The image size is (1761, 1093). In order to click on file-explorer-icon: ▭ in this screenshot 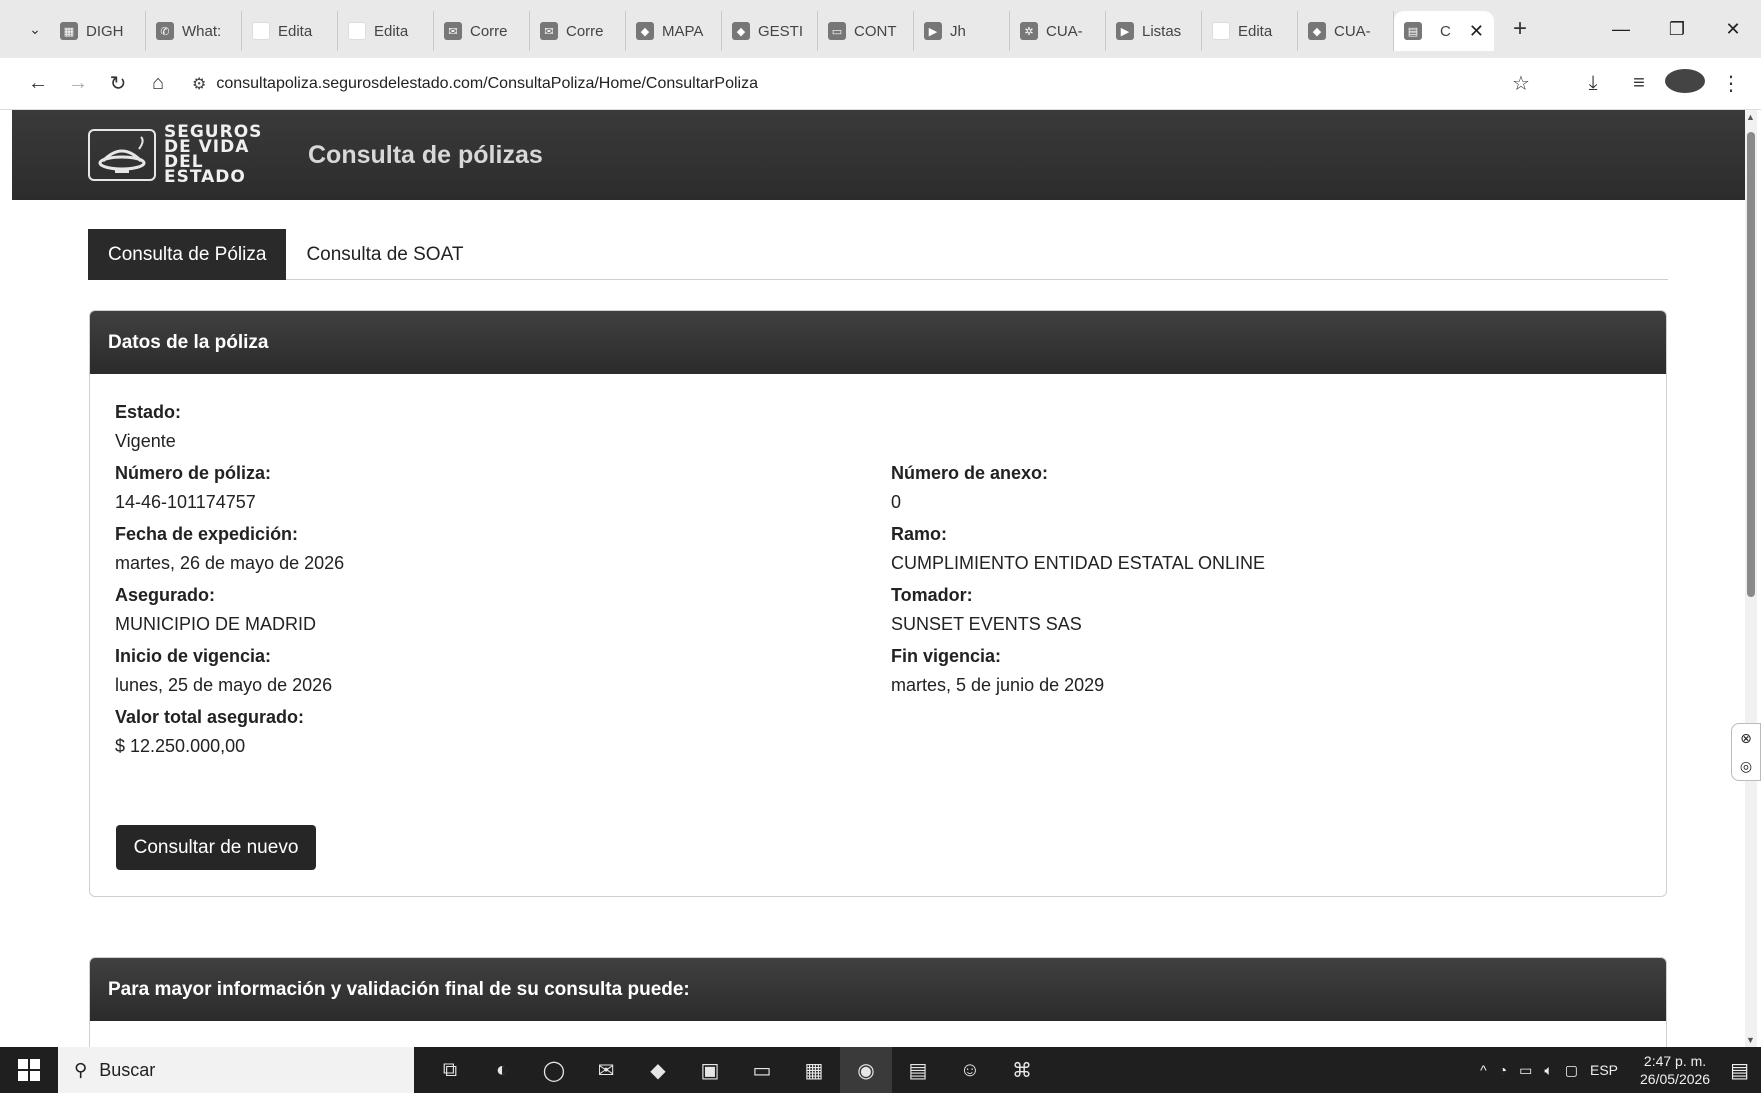, I will do `click(762, 1070)`.